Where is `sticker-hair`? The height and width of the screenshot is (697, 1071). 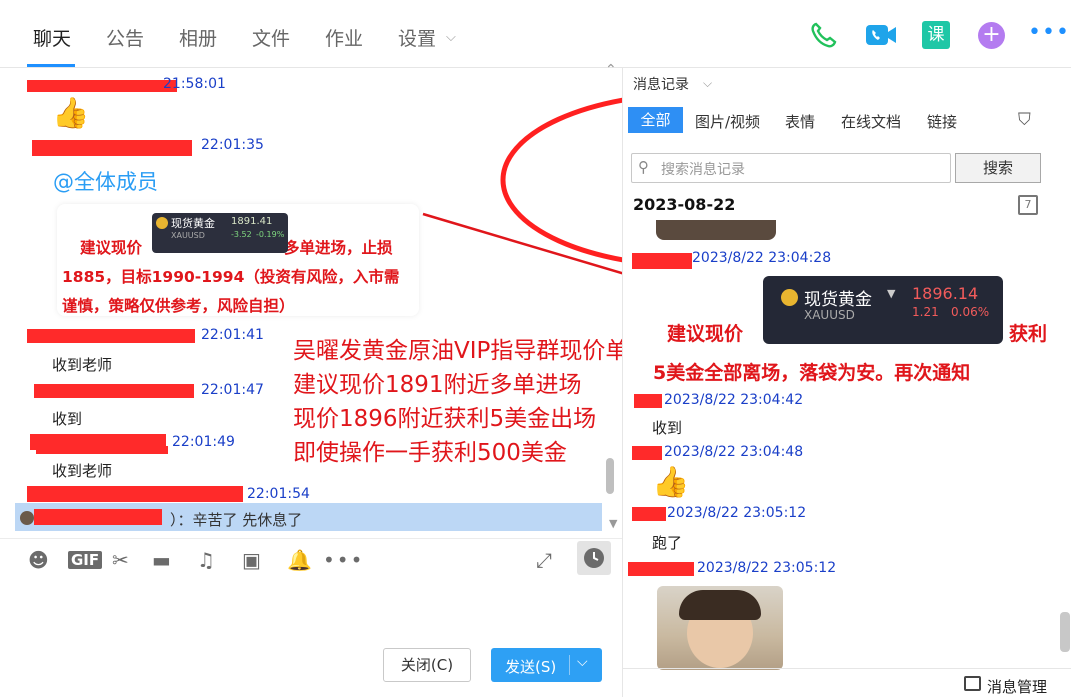 sticker-hair is located at coordinates (720, 605).